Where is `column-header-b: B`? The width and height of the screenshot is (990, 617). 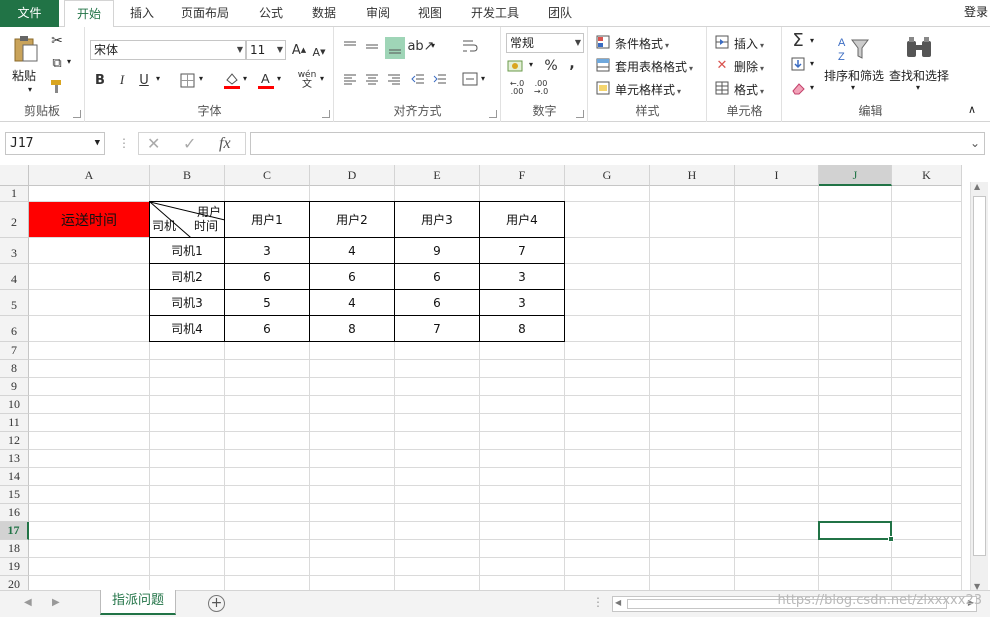 column-header-b: B is located at coordinates (187, 175).